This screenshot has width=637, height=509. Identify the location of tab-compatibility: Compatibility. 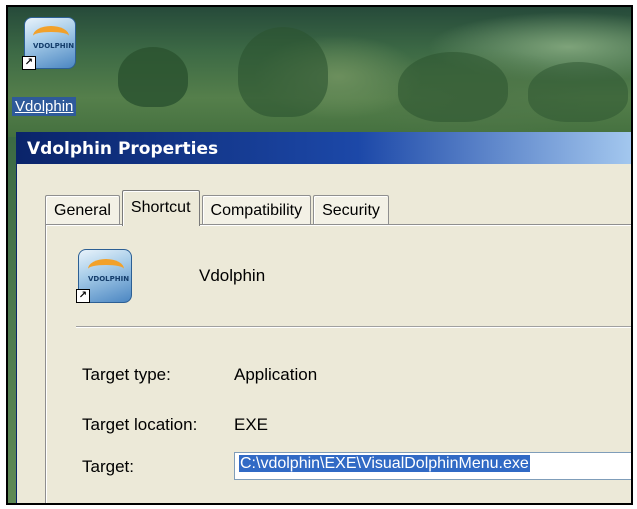
(256, 210).